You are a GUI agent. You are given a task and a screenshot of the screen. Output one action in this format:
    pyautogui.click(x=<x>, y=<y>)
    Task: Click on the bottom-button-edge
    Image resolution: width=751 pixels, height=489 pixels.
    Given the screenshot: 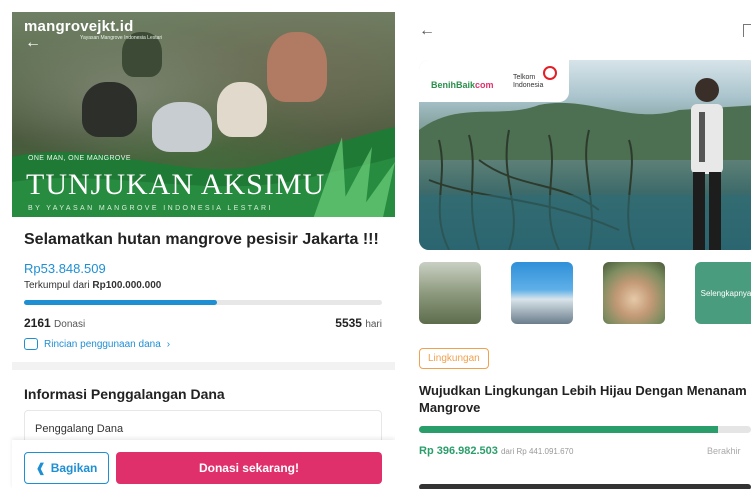 What is the action you would take?
    pyautogui.click(x=585, y=486)
    